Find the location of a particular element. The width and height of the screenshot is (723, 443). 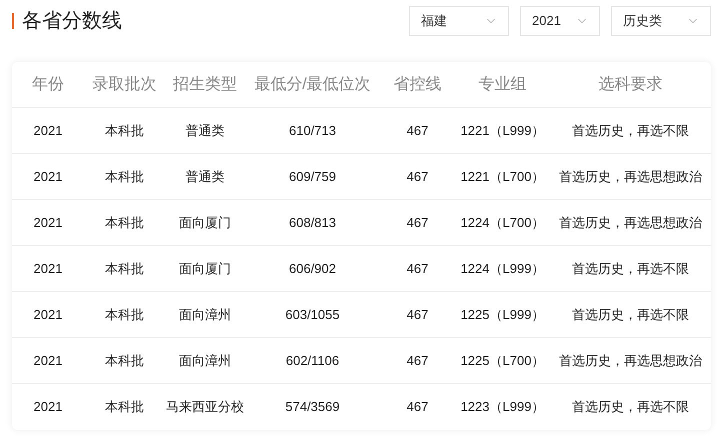

table-cell-text: 606/902 is located at coordinates (312, 269).